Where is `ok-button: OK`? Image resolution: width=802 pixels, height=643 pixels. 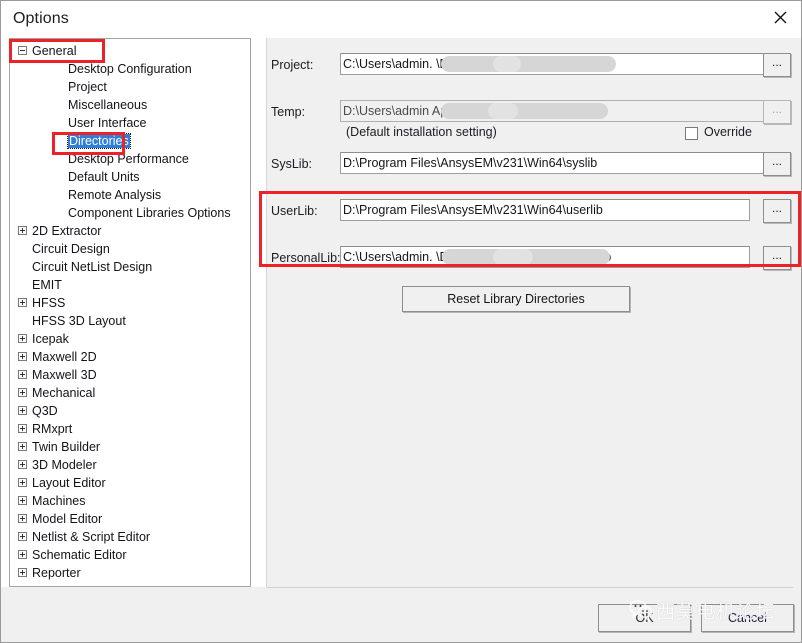 ok-button: OK is located at coordinates (644, 618).